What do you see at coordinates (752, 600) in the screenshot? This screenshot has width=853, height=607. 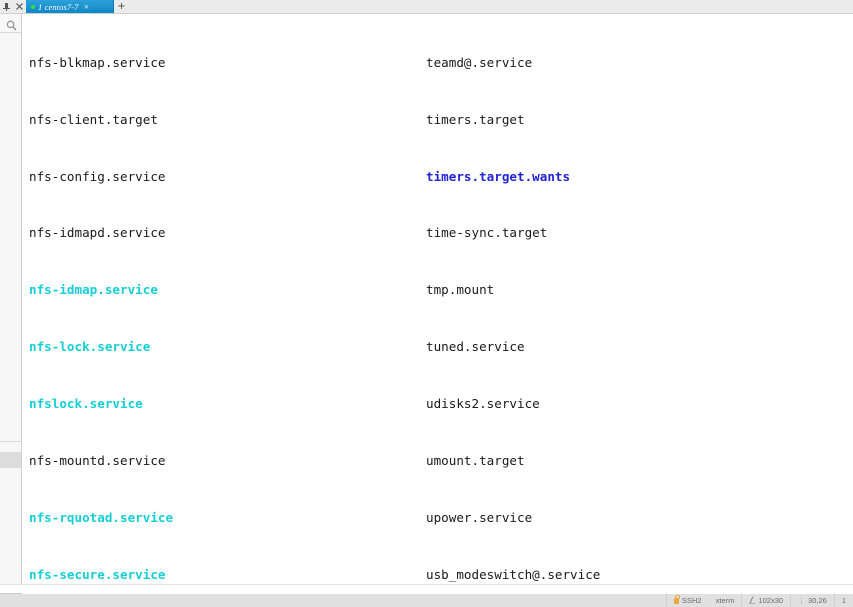 I see `screen-size-icon: ⎳` at bounding box center [752, 600].